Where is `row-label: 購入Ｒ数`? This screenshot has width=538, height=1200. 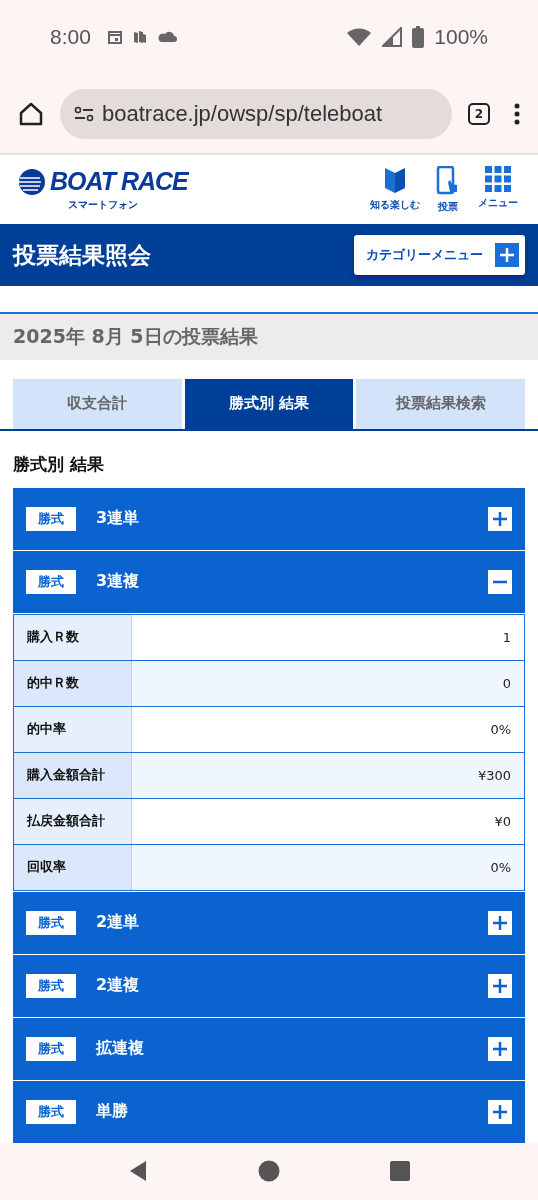
row-label: 購入Ｒ数 is located at coordinates (73, 637).